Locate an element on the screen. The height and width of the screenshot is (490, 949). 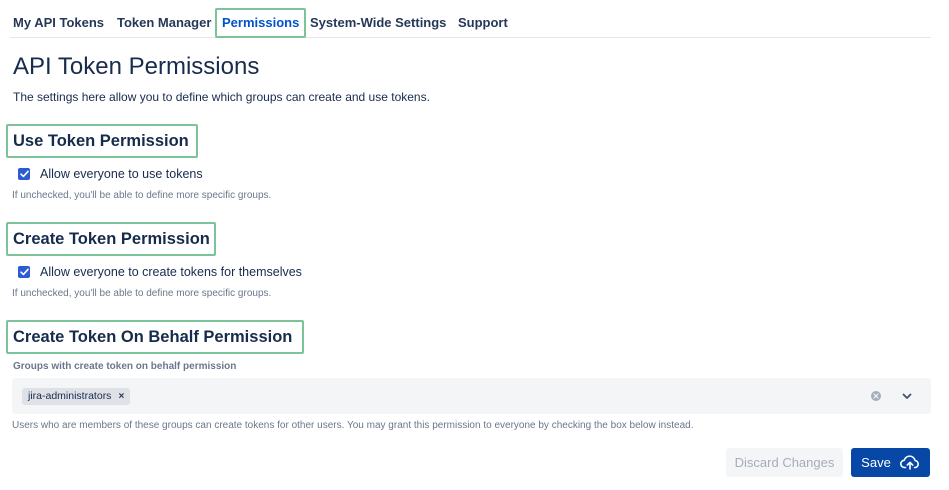
create-token-section-title: Create Token Permission is located at coordinates (111, 239).